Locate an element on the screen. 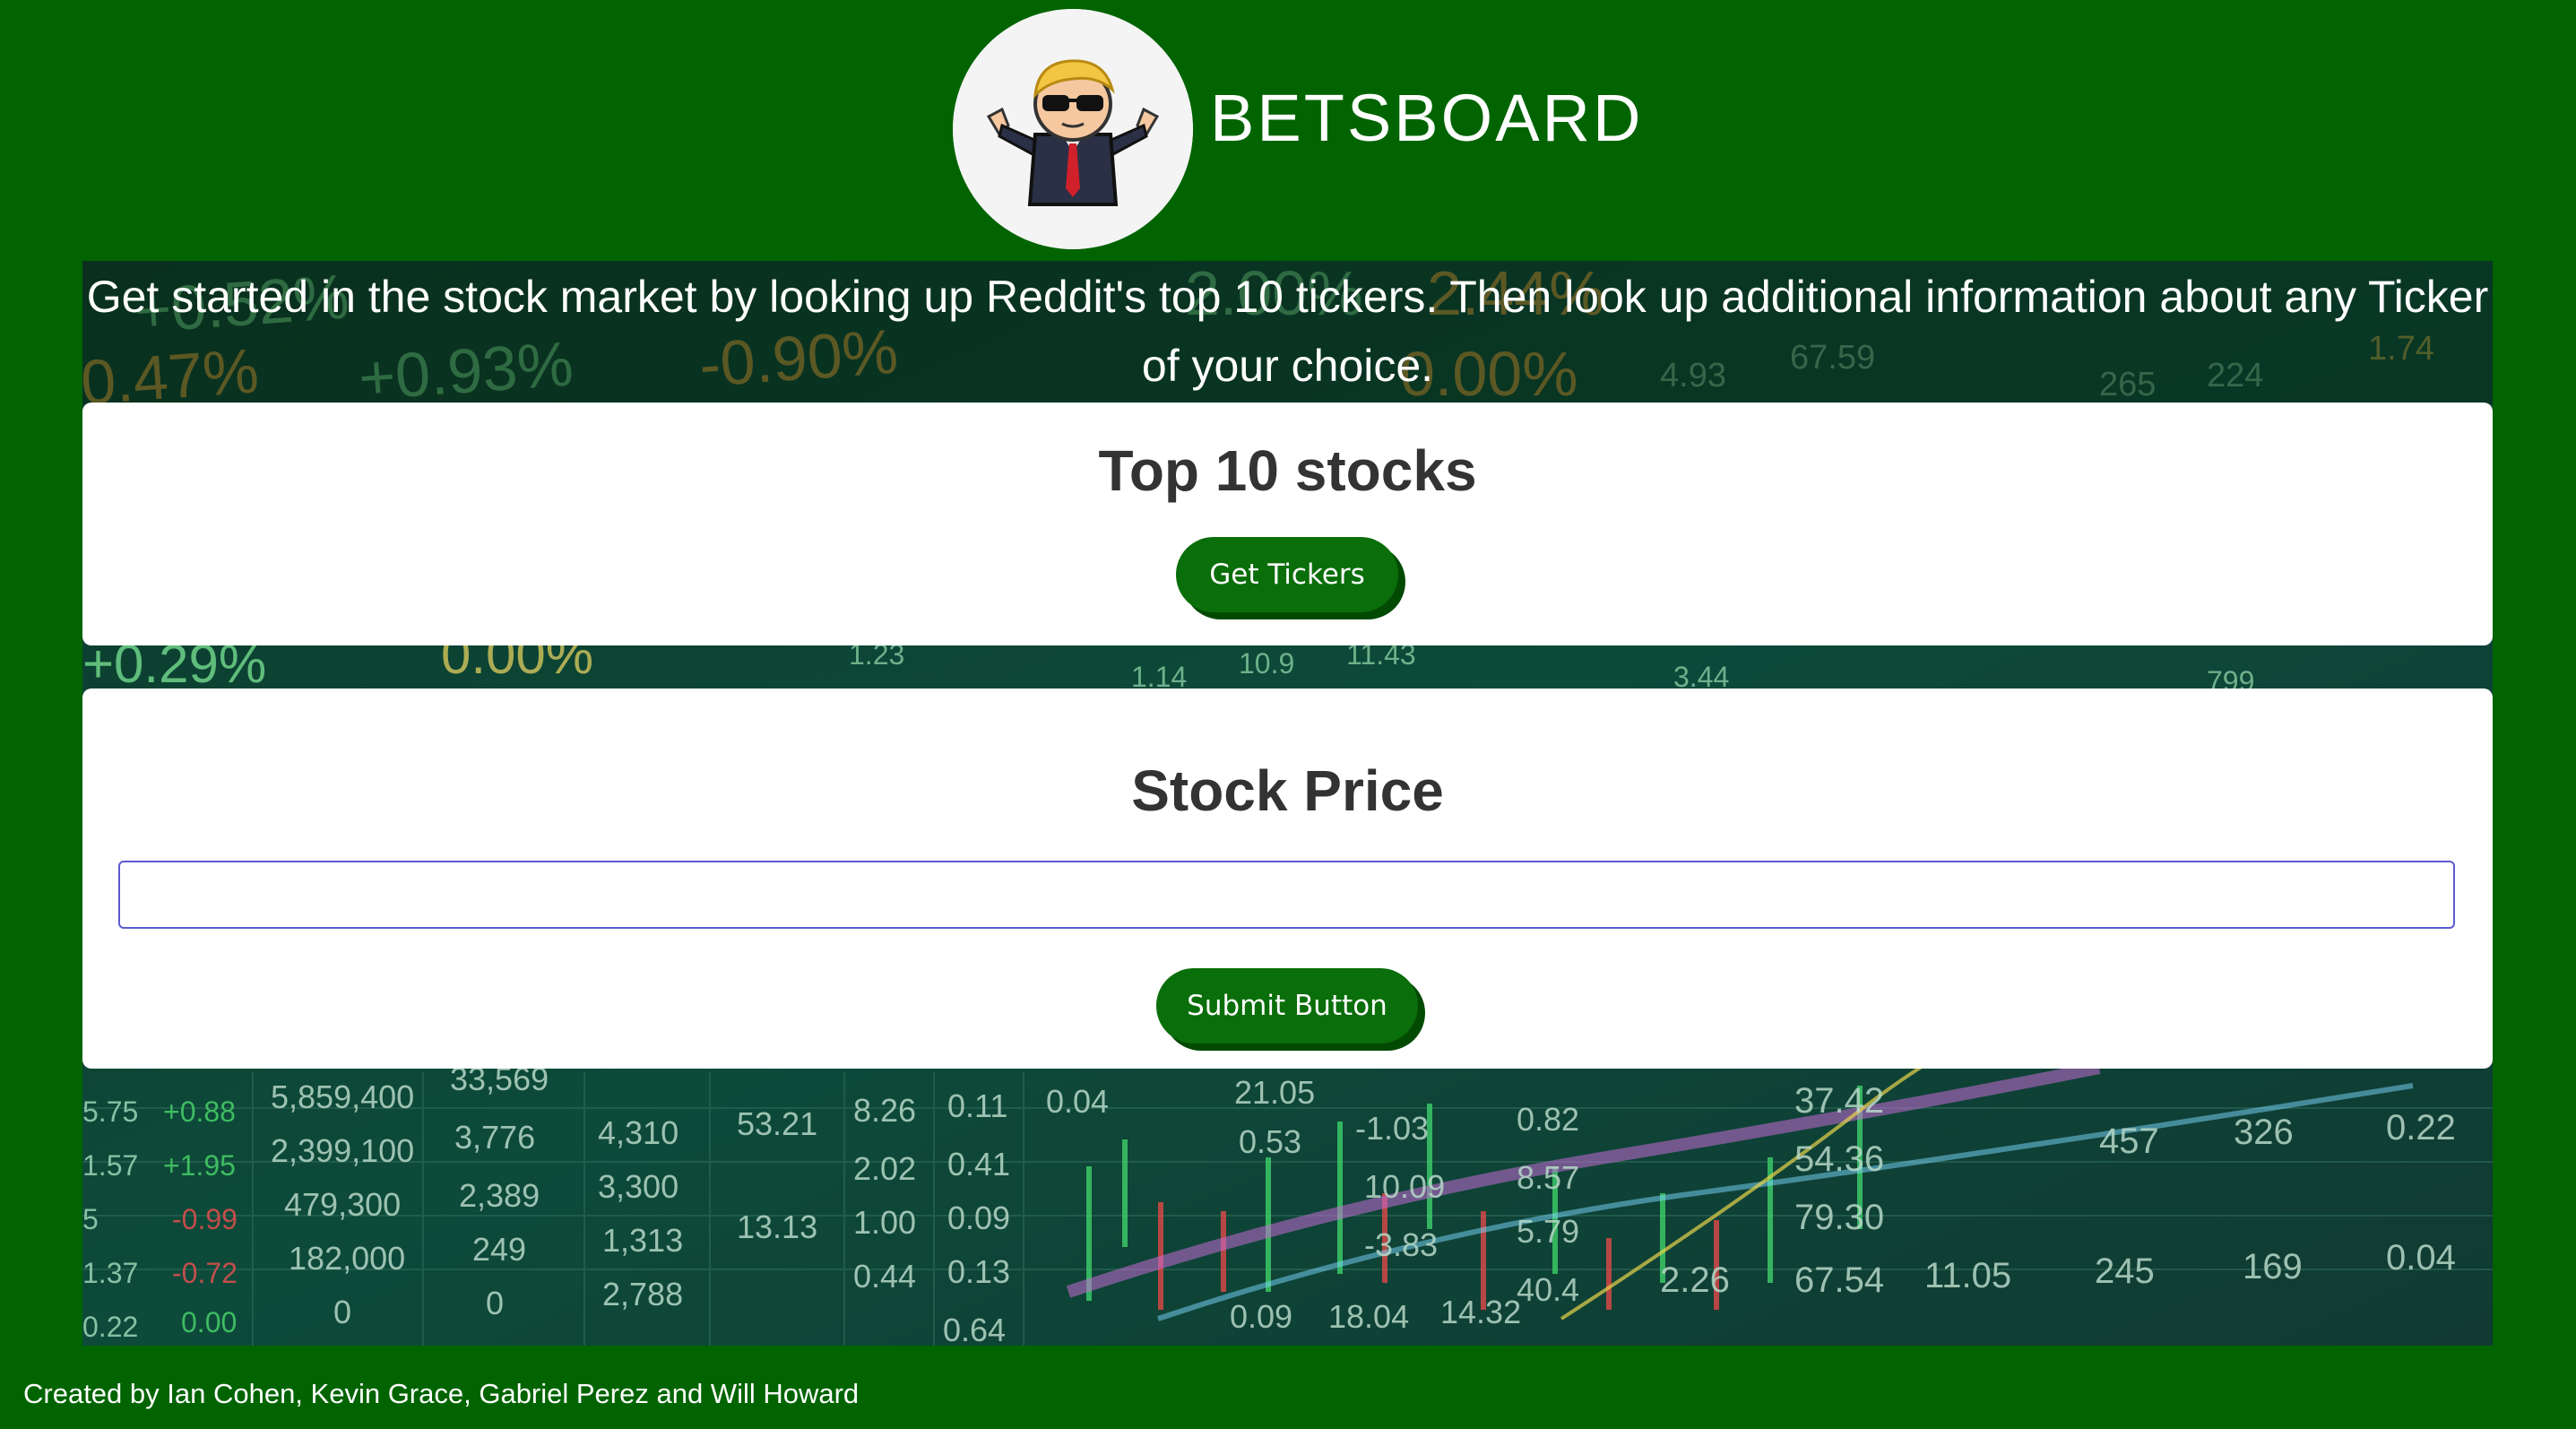 The height and width of the screenshot is (1429, 2576). svg-text: 0.00 is located at coordinates (209, 1322).